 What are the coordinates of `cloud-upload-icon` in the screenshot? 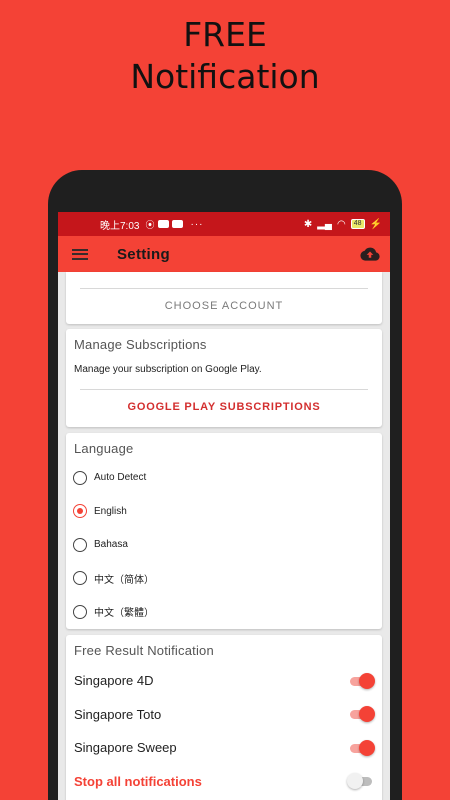 It's located at (370, 254).